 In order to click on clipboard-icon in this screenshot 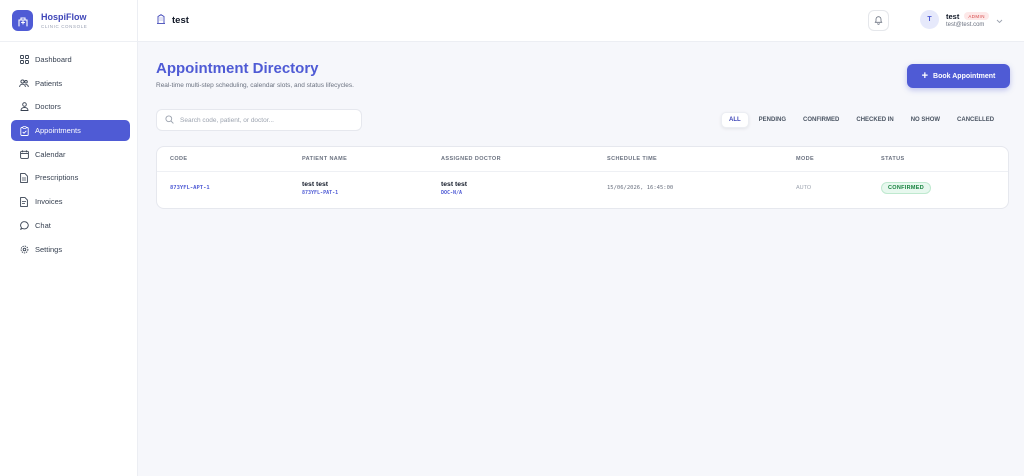, I will do `click(24, 130)`.